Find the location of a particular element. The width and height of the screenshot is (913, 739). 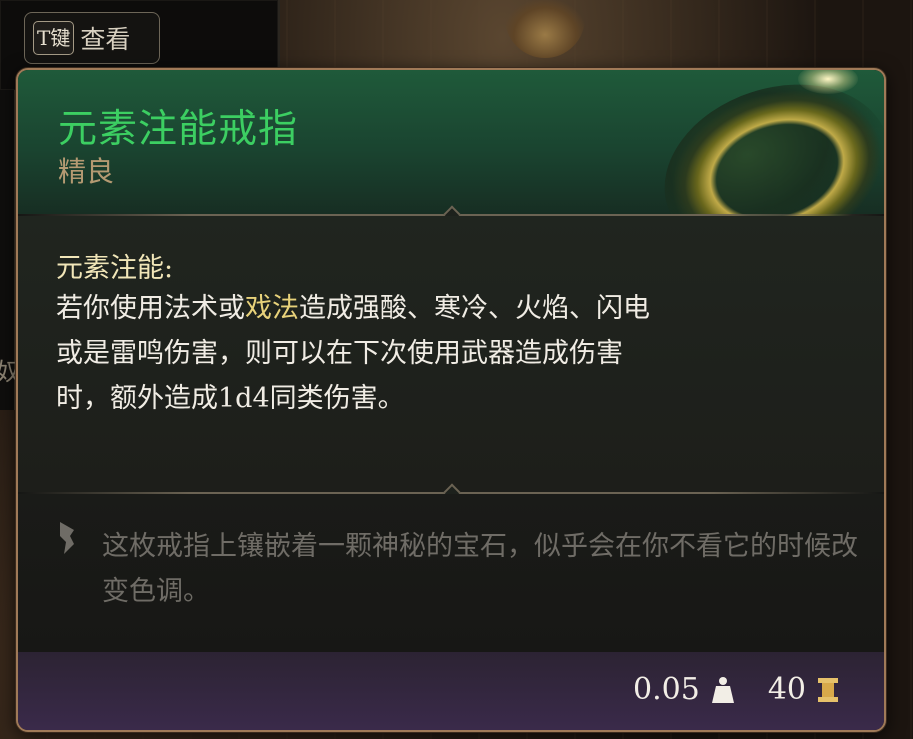

view-button: T键 查看 is located at coordinates (92, 38).